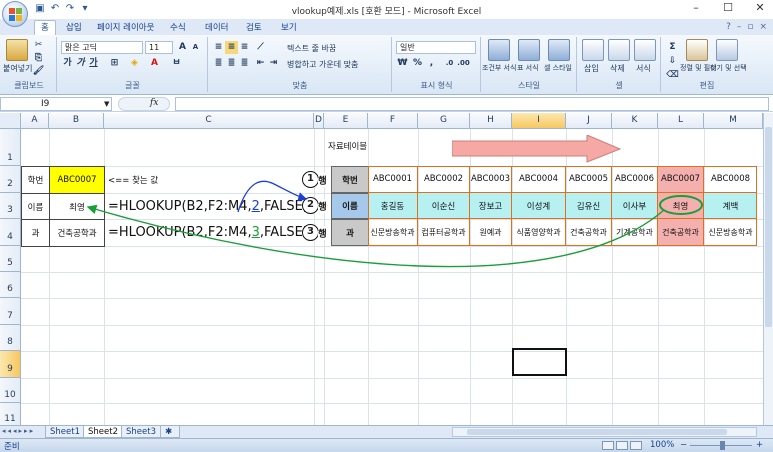 This screenshot has height=452, width=773. Describe the element at coordinates (617, 68) in the screenshot. I see `delete-button: 삭제` at that location.